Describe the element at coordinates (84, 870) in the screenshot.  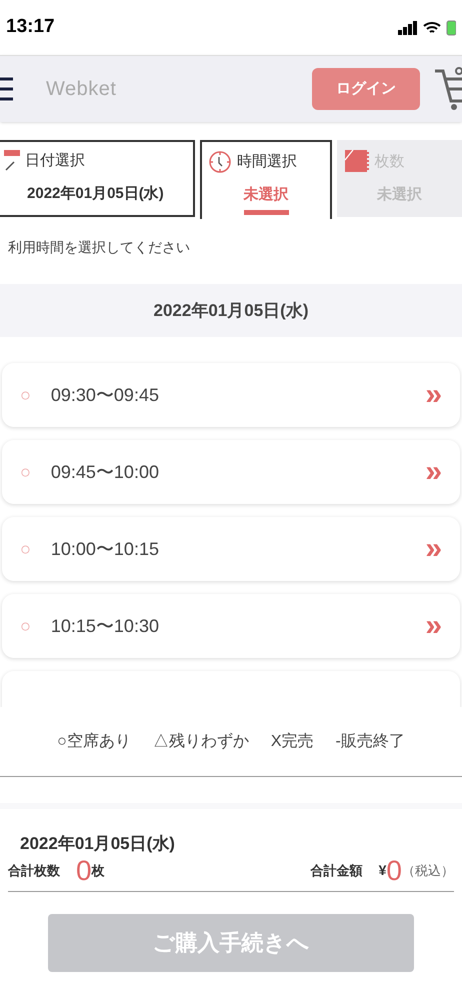
I see `ticket-count: 0` at that location.